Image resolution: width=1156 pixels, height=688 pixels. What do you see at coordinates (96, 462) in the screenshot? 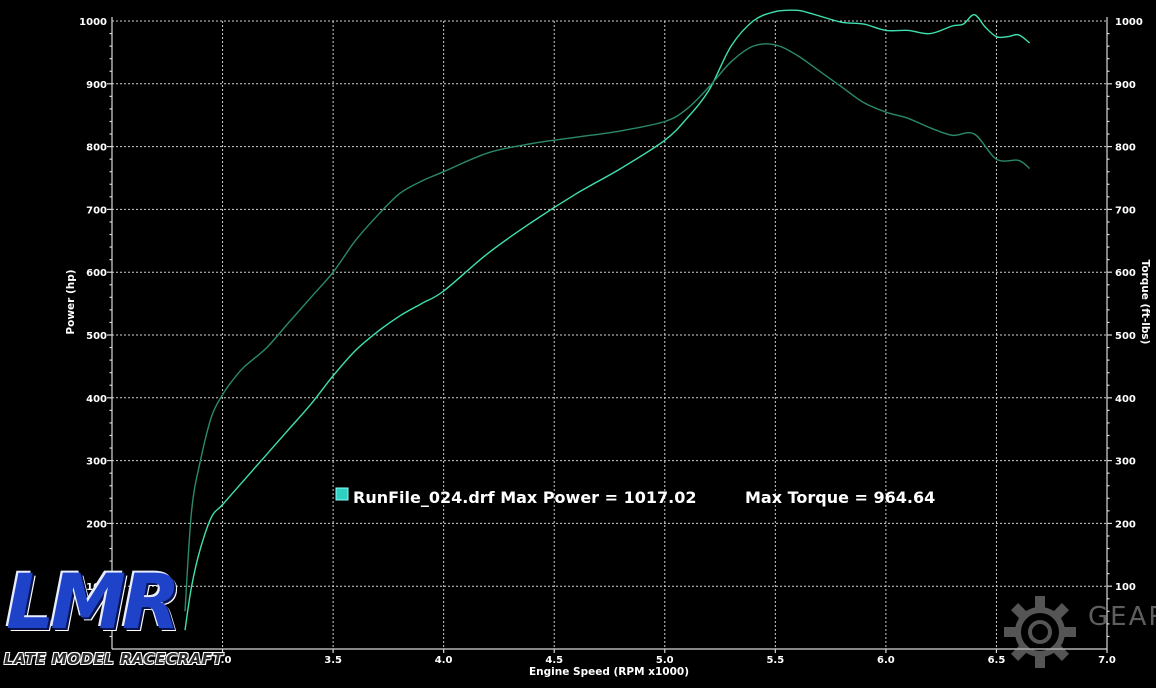
I see `y-tick-label-left: 300` at bounding box center [96, 462].